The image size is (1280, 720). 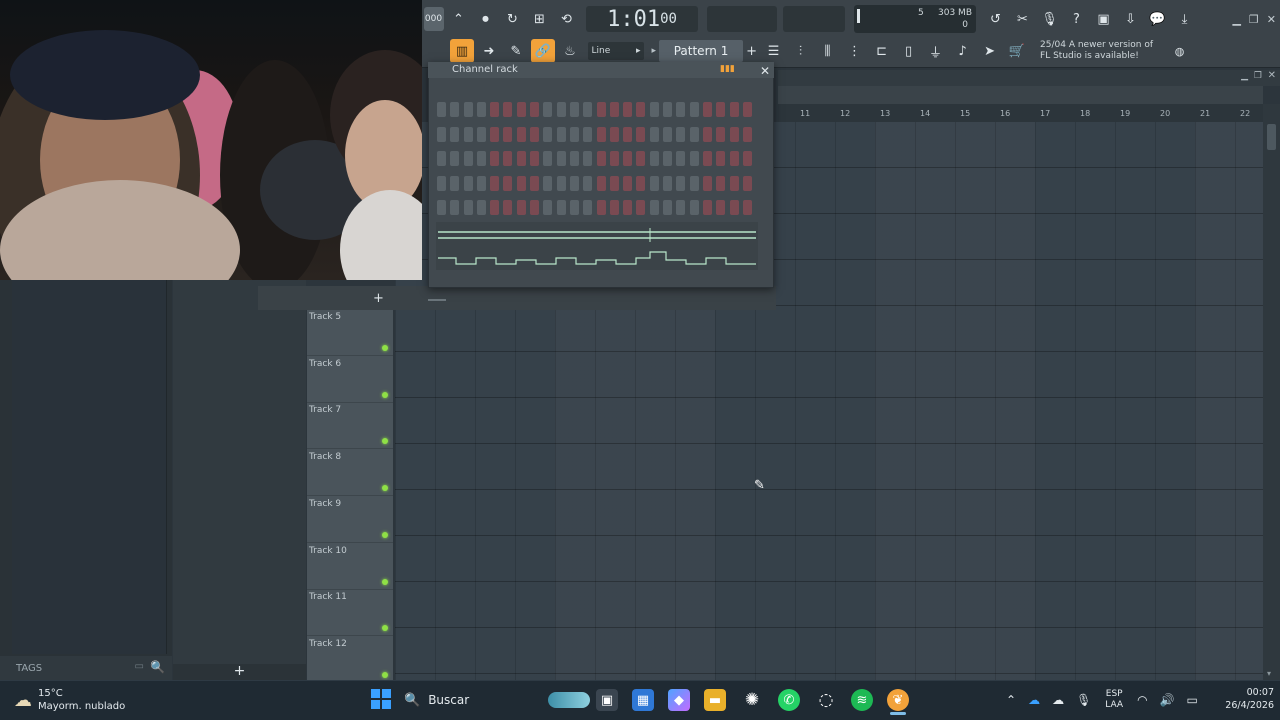 I want to click on piano-roll-icon: ▥, so click(x=462, y=51).